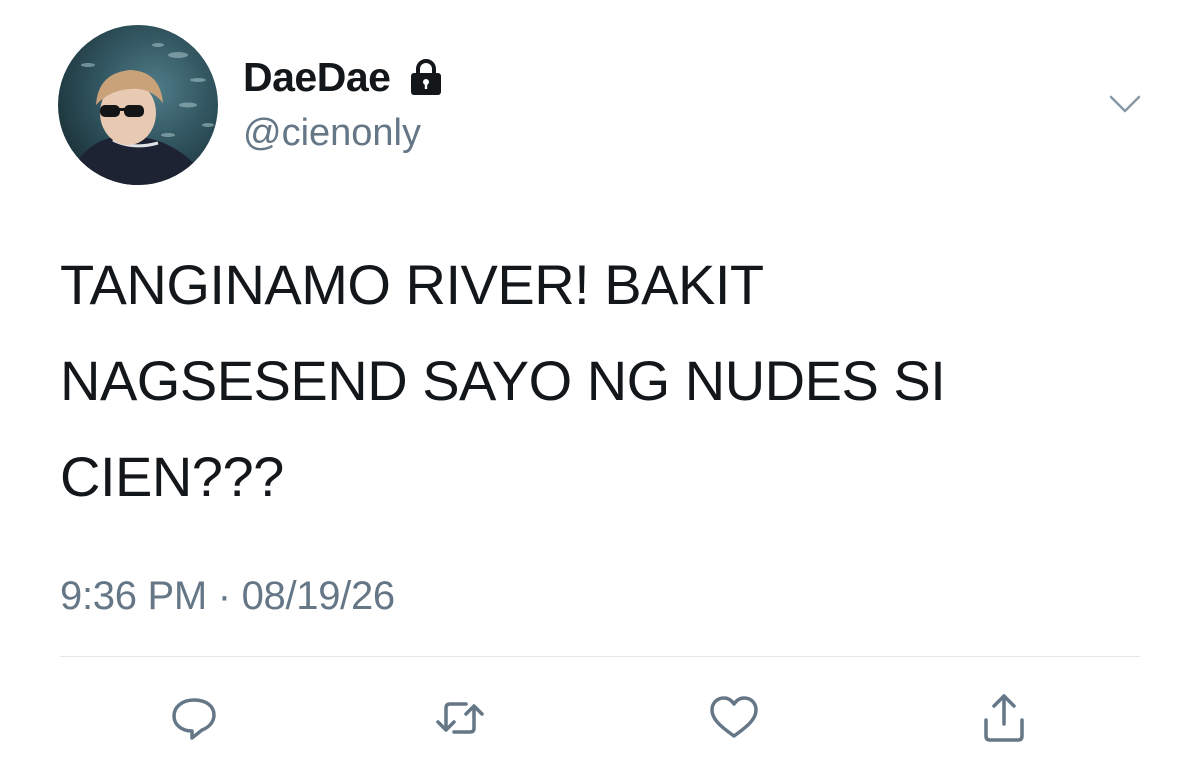  I want to click on share-button, so click(1004, 718).